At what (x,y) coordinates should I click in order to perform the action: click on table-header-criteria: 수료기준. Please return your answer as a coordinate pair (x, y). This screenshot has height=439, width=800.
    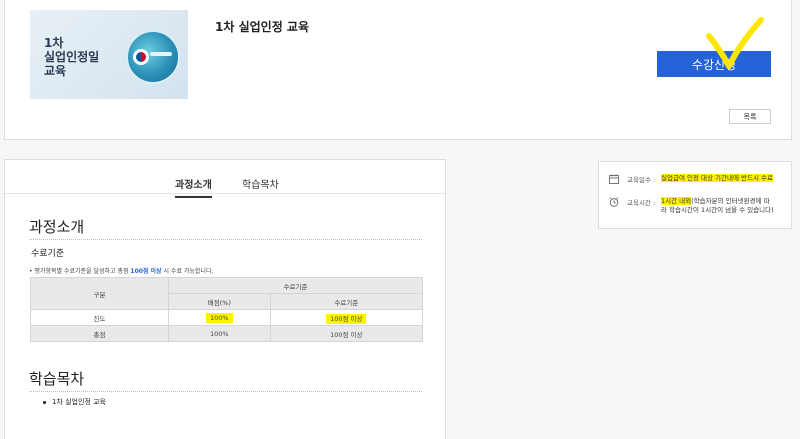
    Looking at the image, I should click on (295, 285).